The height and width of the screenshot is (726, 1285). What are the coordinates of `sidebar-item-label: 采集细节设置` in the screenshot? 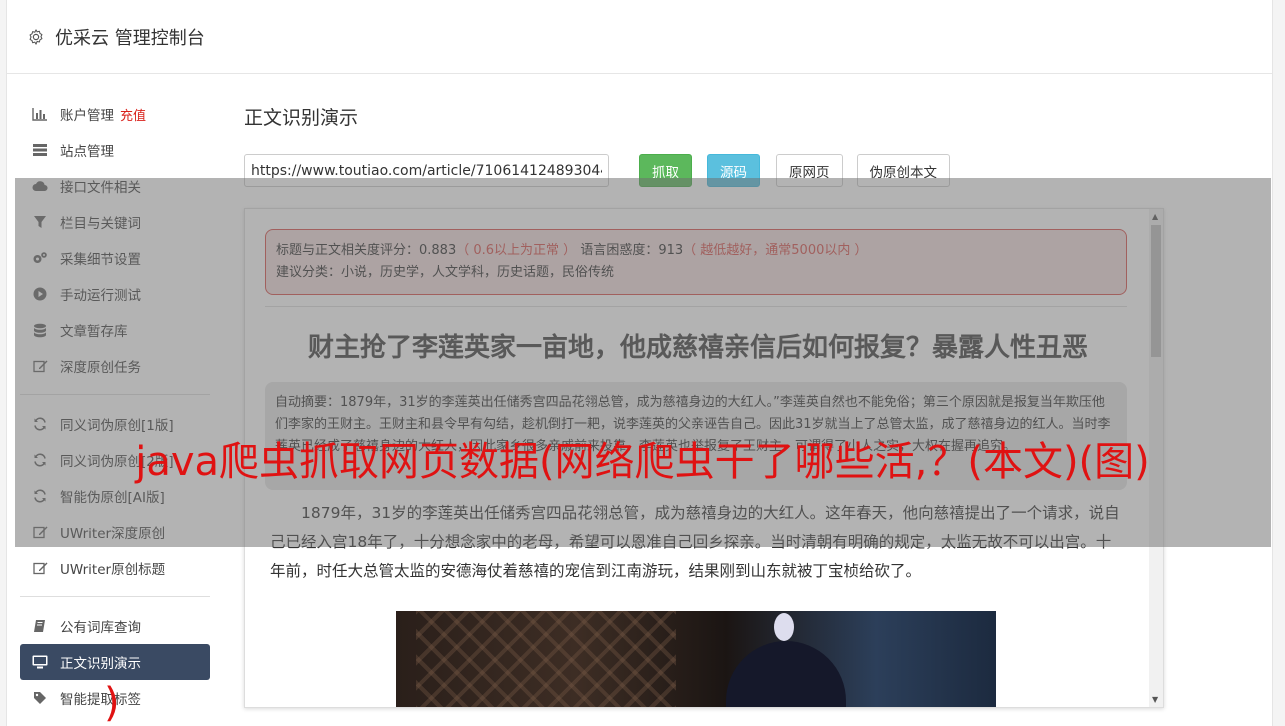 It's located at (100, 260).